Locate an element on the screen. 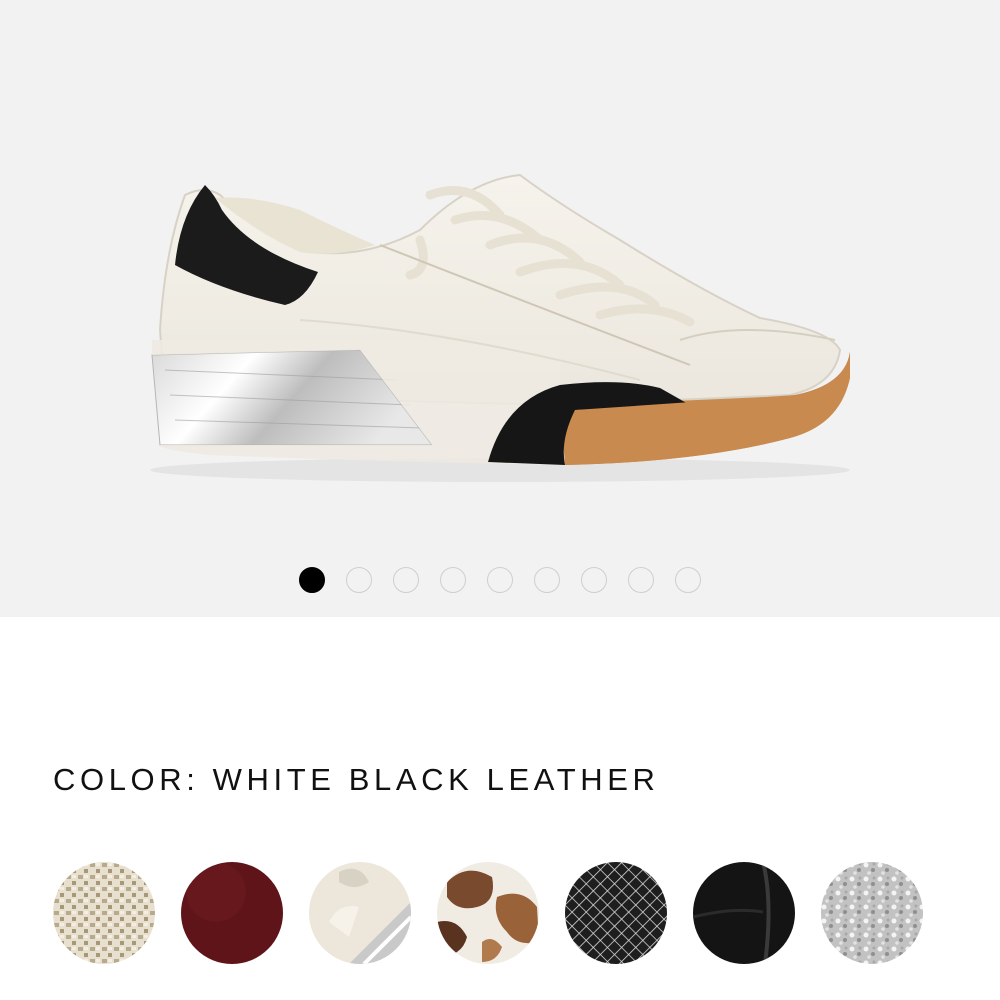 Image resolution: width=1000 pixels, height=1000 pixels. black-white-mesh-swatch-icon is located at coordinates (616, 913).